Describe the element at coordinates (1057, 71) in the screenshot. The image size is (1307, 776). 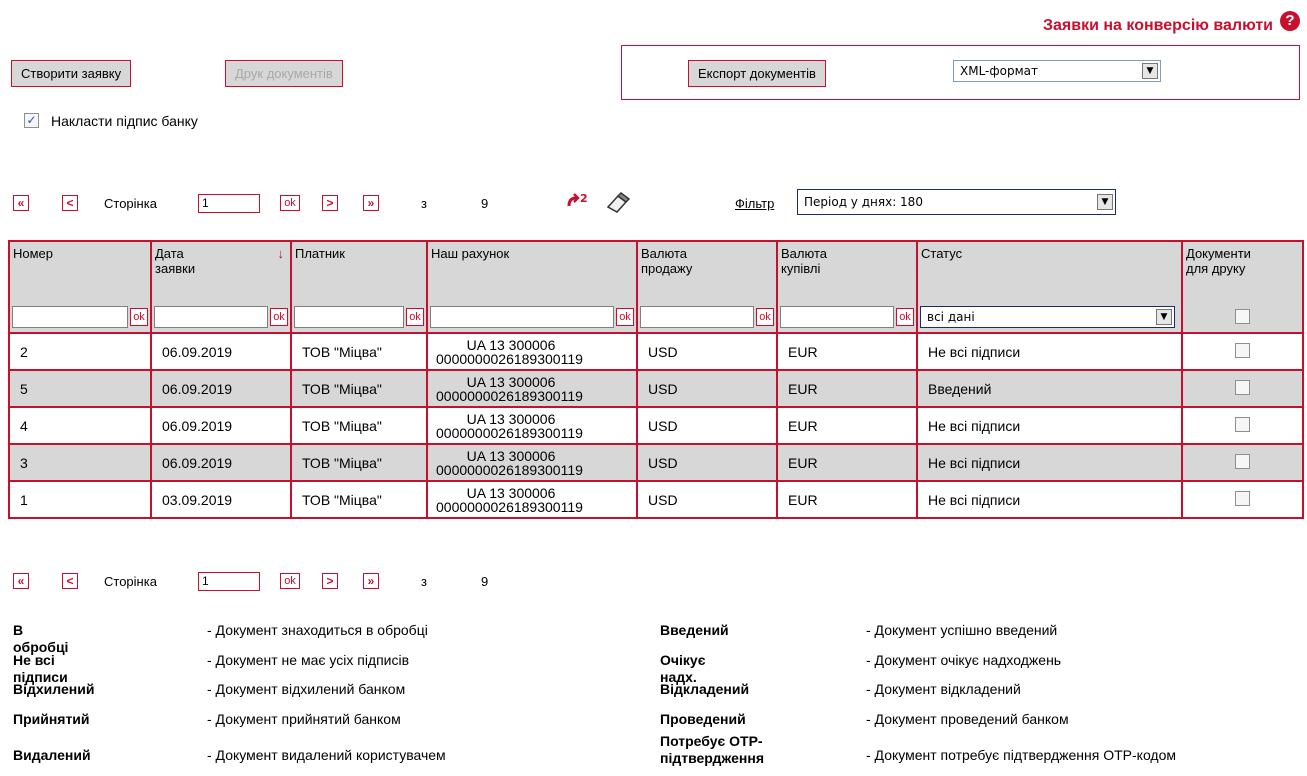
I see `export-format-select: XML-формат ▼` at that location.